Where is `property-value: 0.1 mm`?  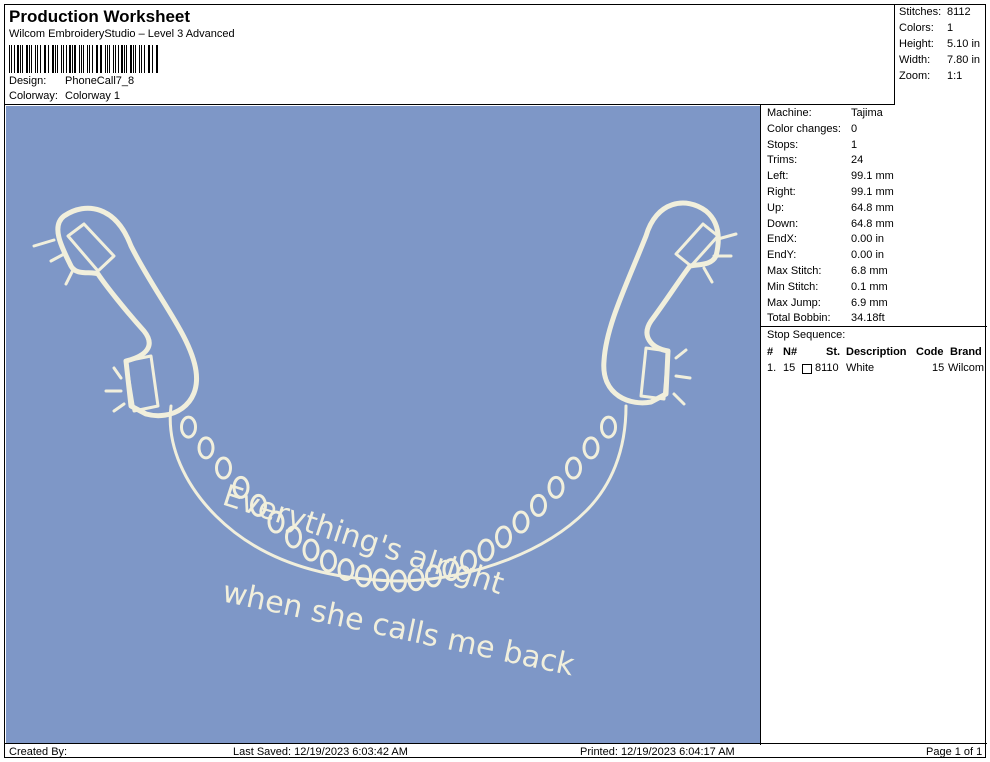 property-value: 0.1 mm is located at coordinates (869, 286).